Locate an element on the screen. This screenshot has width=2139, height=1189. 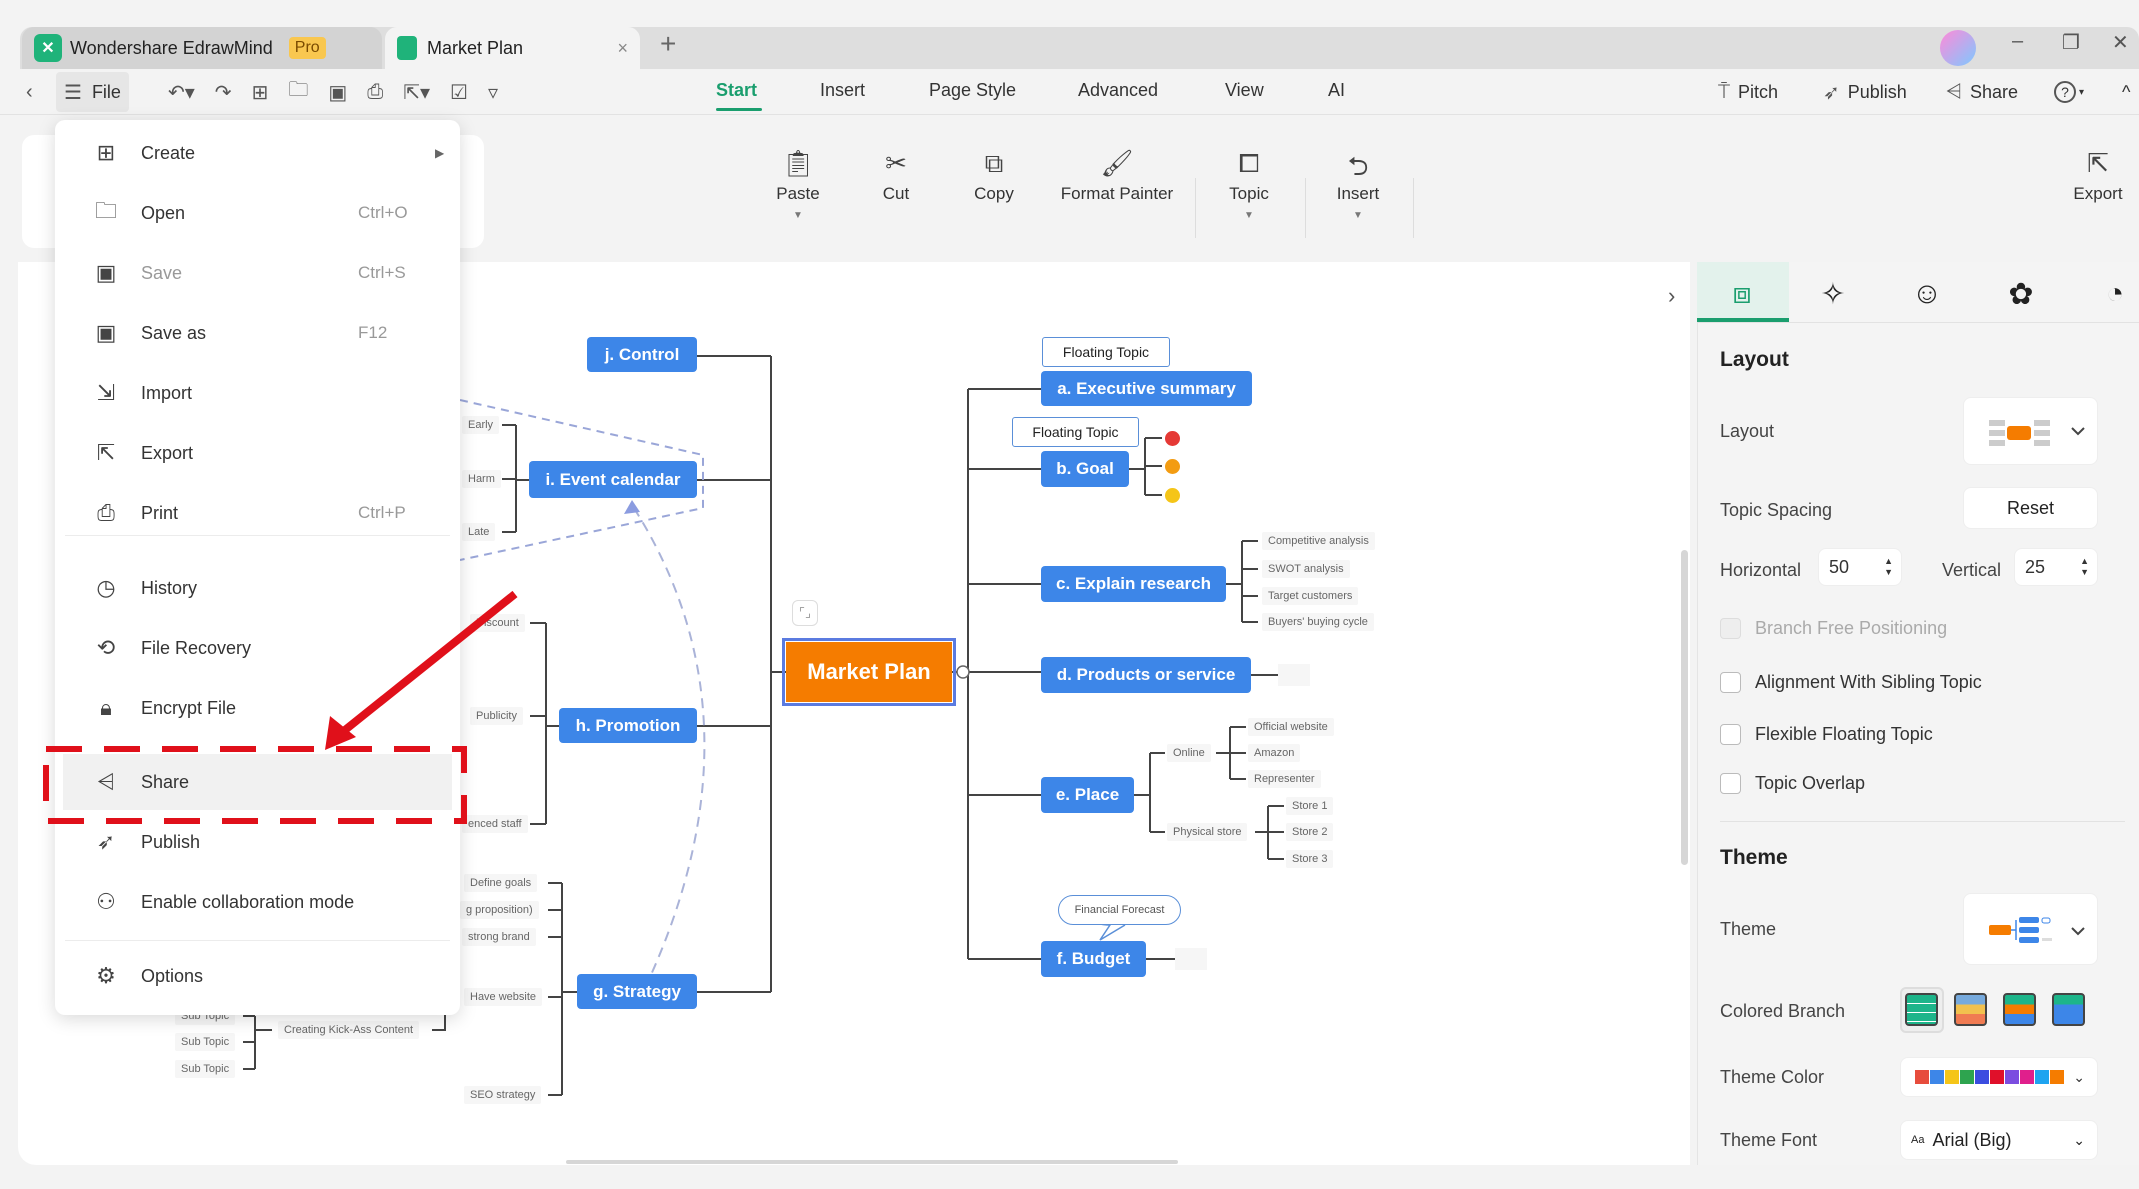
red-arrow-line is located at coordinates (430, 662).